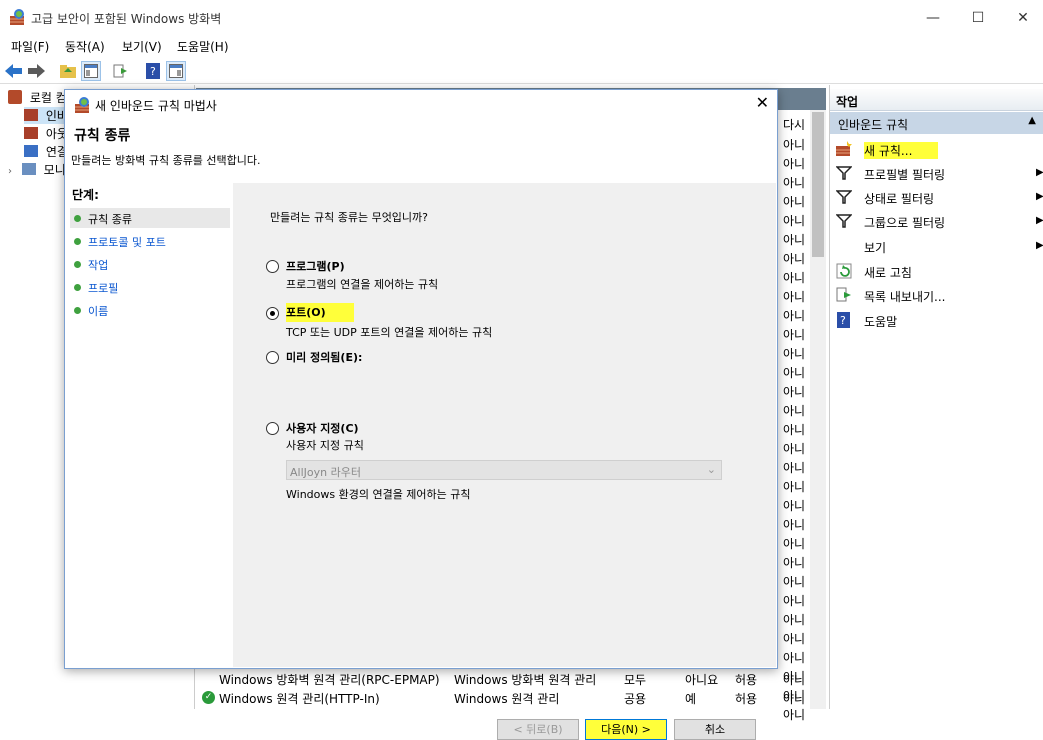  I want to click on option-custom-label: 사용자 지정(C), so click(322, 428).